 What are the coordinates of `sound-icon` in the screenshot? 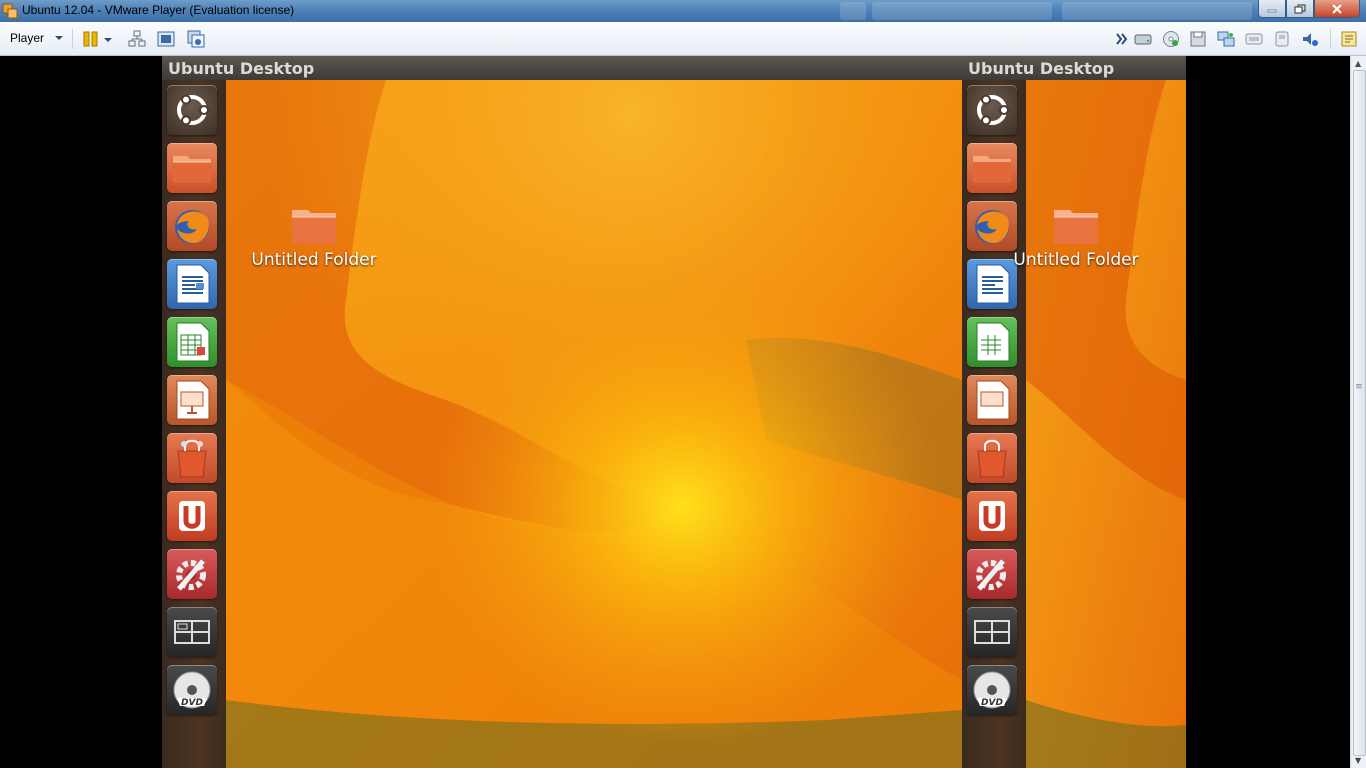 It's located at (1310, 39).